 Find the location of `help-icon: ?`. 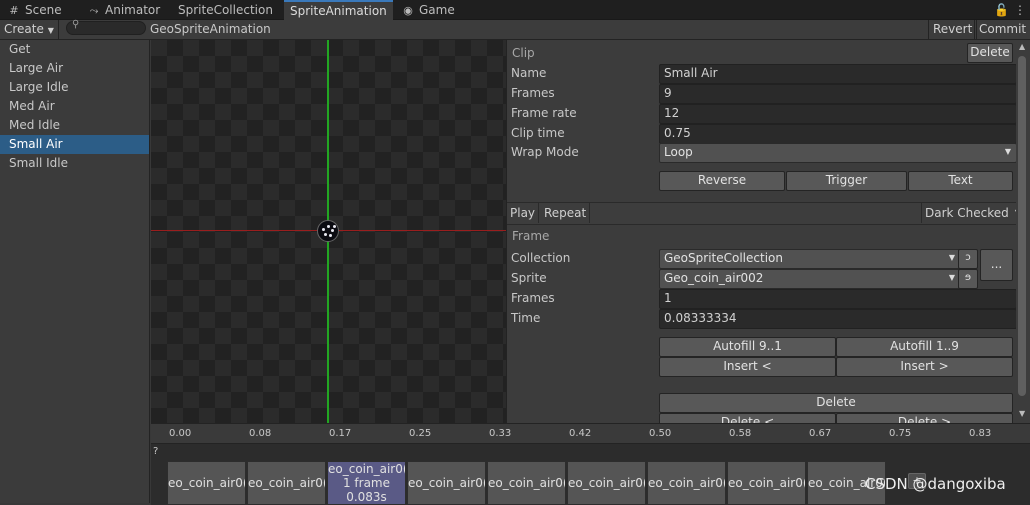

help-icon: ? is located at coordinates (155, 451).